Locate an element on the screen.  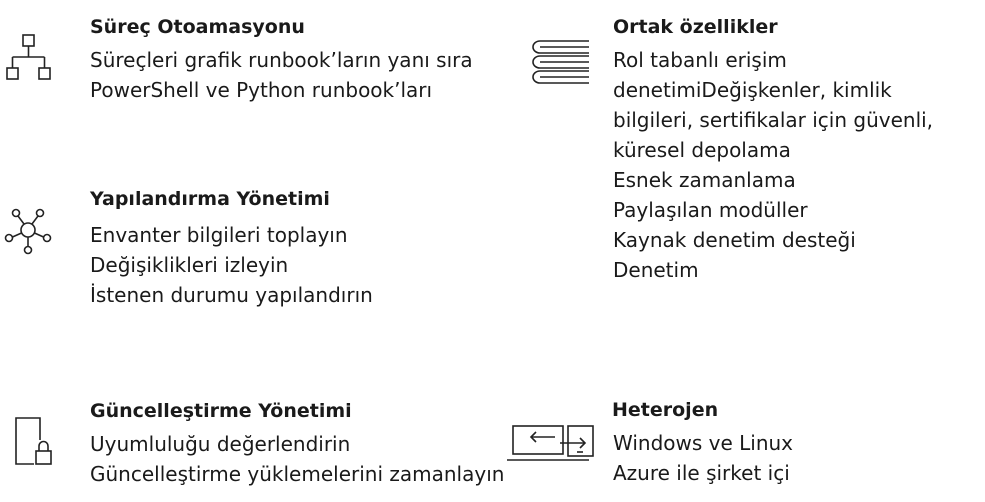
feature-line: denetimiDeğişkenler, kimlik is located at coordinates (752, 90).